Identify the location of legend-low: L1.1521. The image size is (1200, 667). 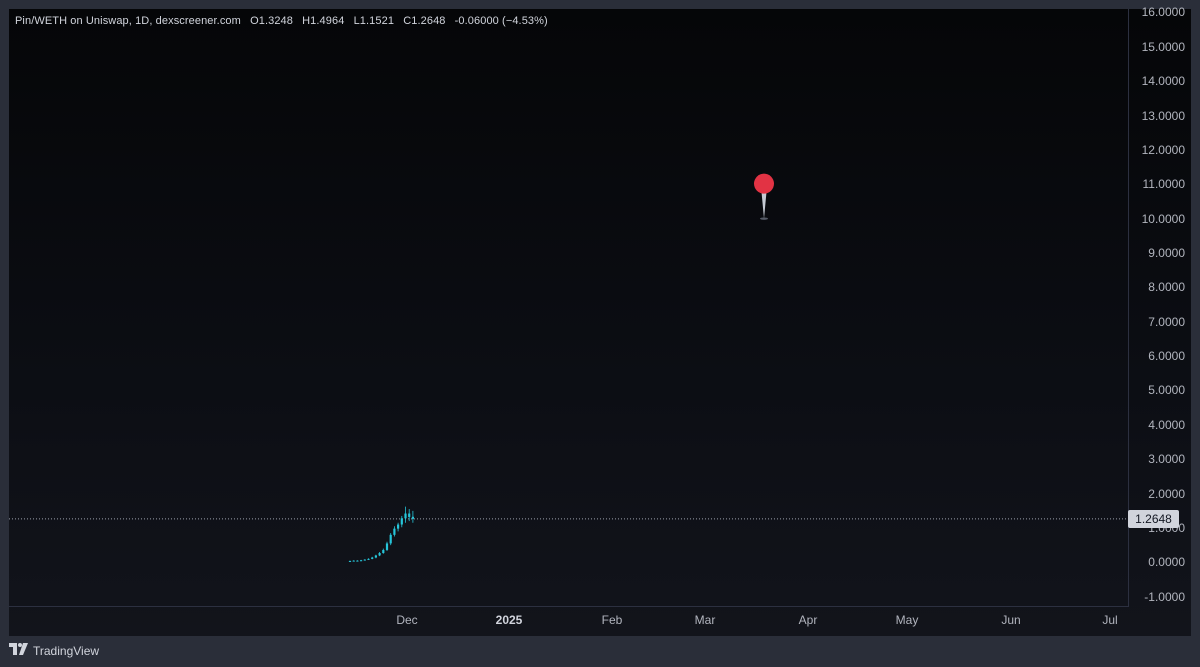
(374, 21).